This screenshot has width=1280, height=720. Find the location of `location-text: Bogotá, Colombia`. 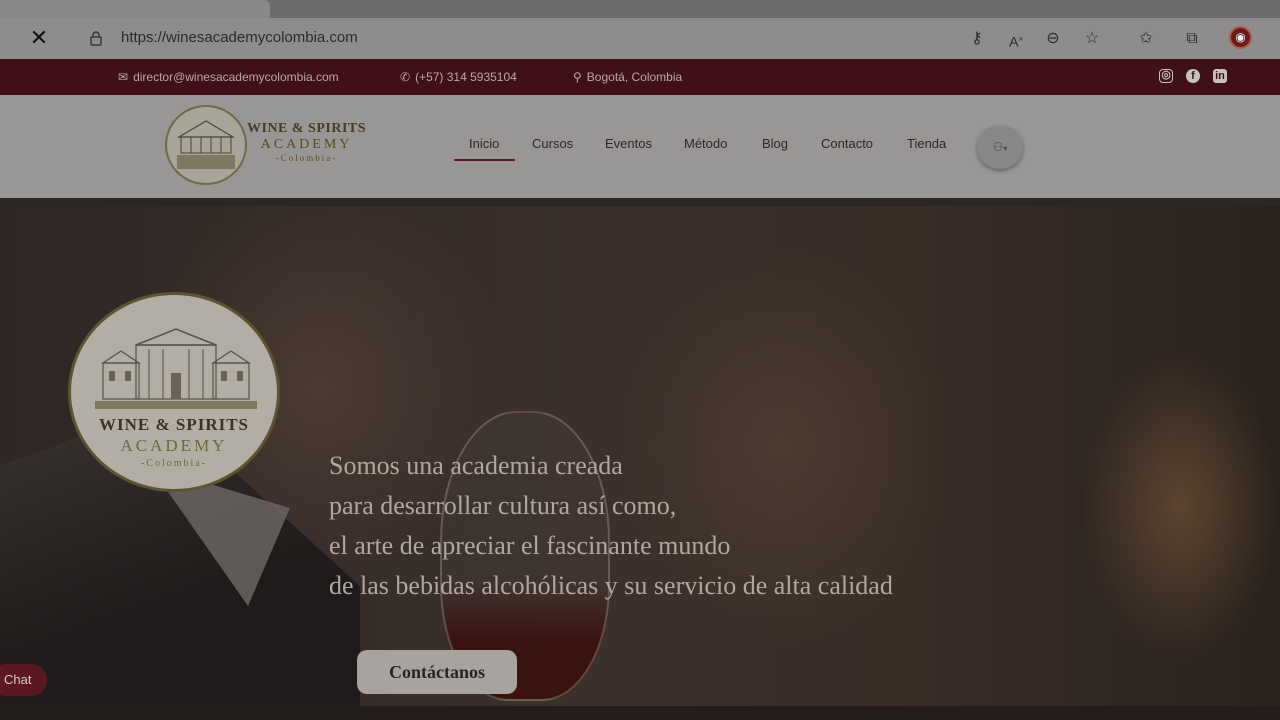

location-text: Bogotá, Colombia is located at coordinates (634, 77).